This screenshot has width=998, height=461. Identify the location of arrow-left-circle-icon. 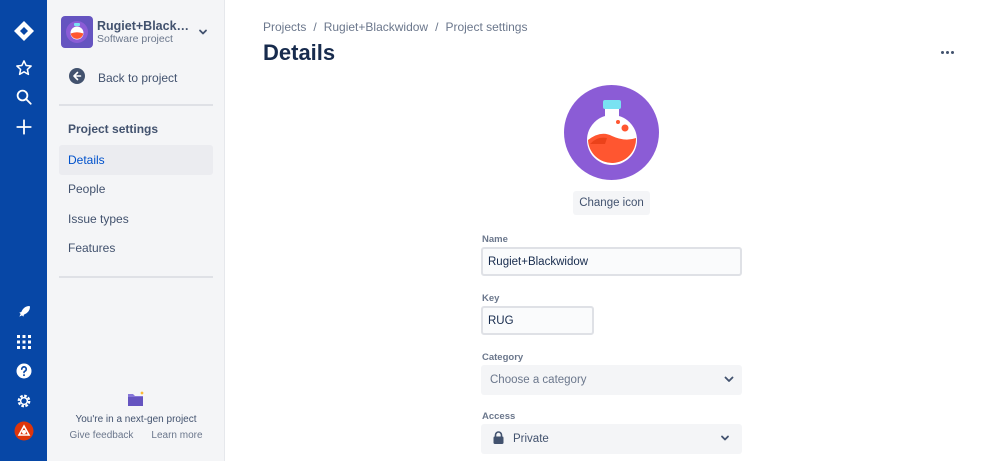
(77, 78).